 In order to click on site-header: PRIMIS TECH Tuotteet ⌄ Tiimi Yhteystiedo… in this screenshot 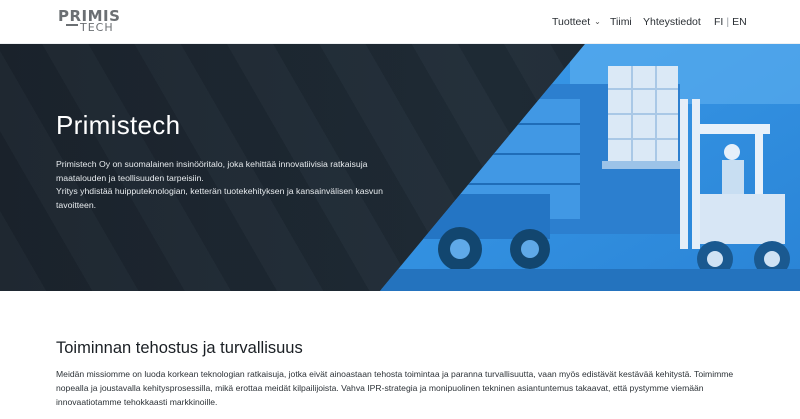, I will do `click(400, 22)`.